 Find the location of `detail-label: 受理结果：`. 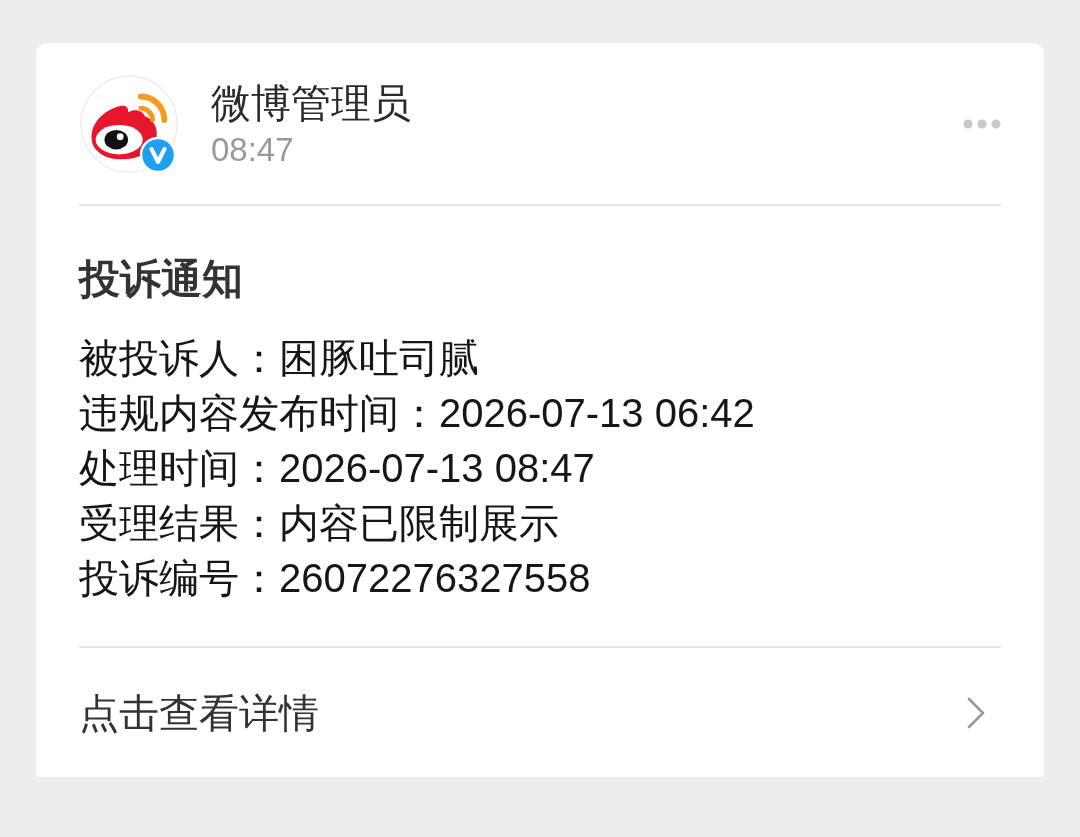

detail-label: 受理结果： is located at coordinates (179, 523).